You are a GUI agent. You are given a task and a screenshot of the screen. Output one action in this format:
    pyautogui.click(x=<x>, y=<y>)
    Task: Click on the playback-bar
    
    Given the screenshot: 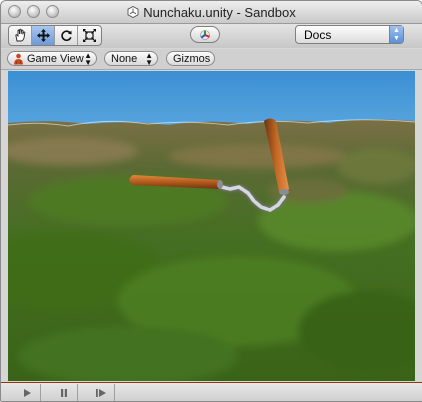 What is the action you would take?
    pyautogui.click(x=211, y=391)
    